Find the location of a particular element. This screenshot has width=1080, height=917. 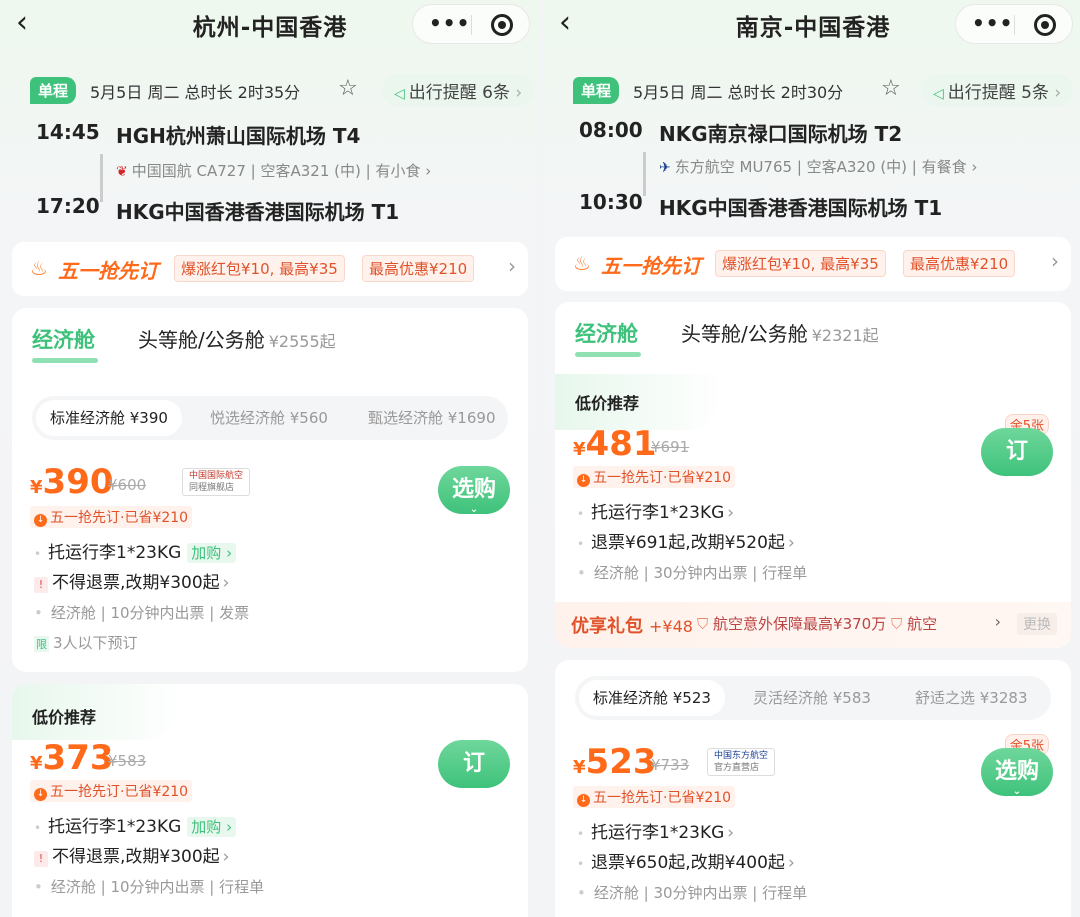

refund-line: • 退票¥691起,改期¥520起 › is located at coordinates (686, 540).